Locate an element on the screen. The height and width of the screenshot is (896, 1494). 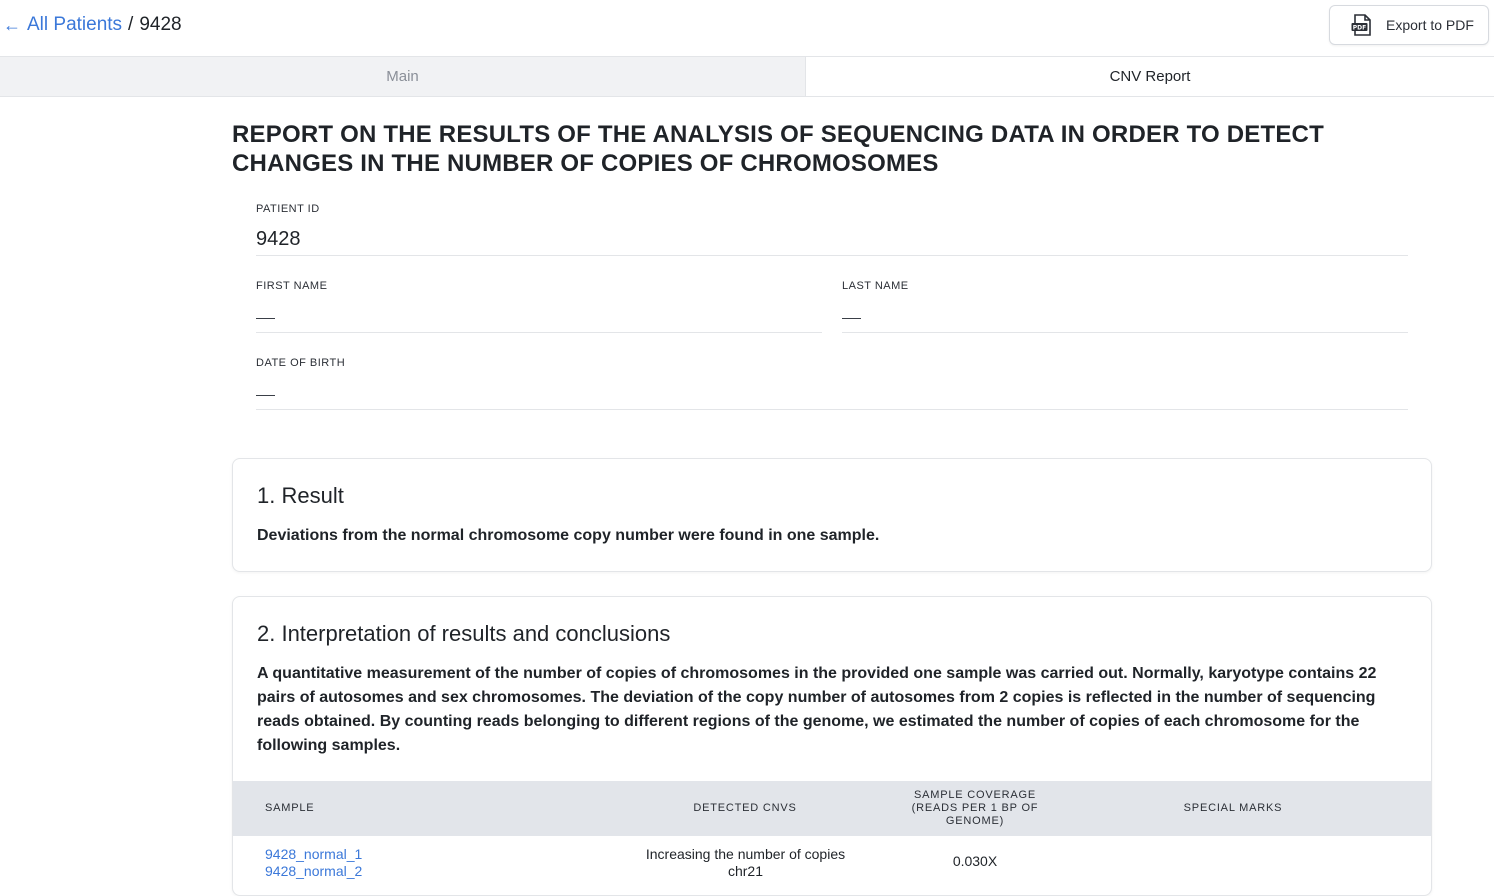
tab-cnv-report: CNV Report is located at coordinates (1150, 76).